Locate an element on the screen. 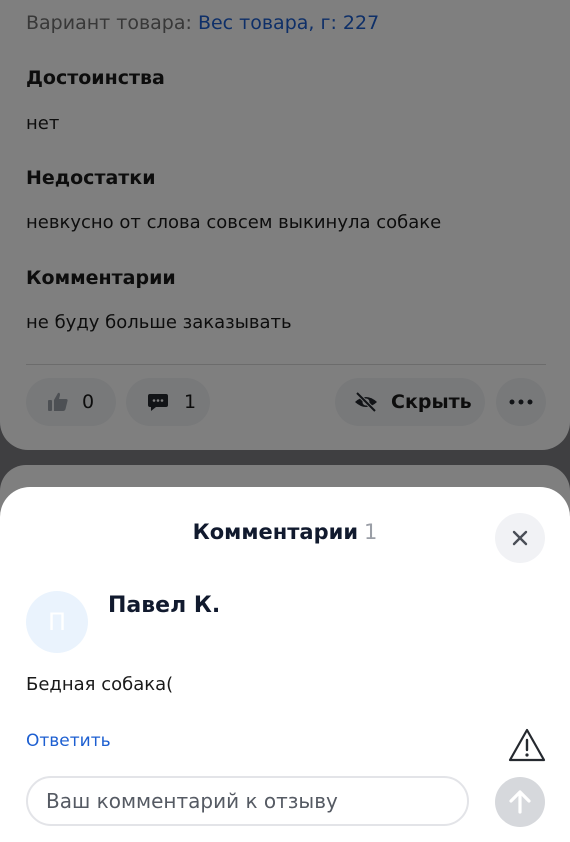  comment-input is located at coordinates (247, 801).